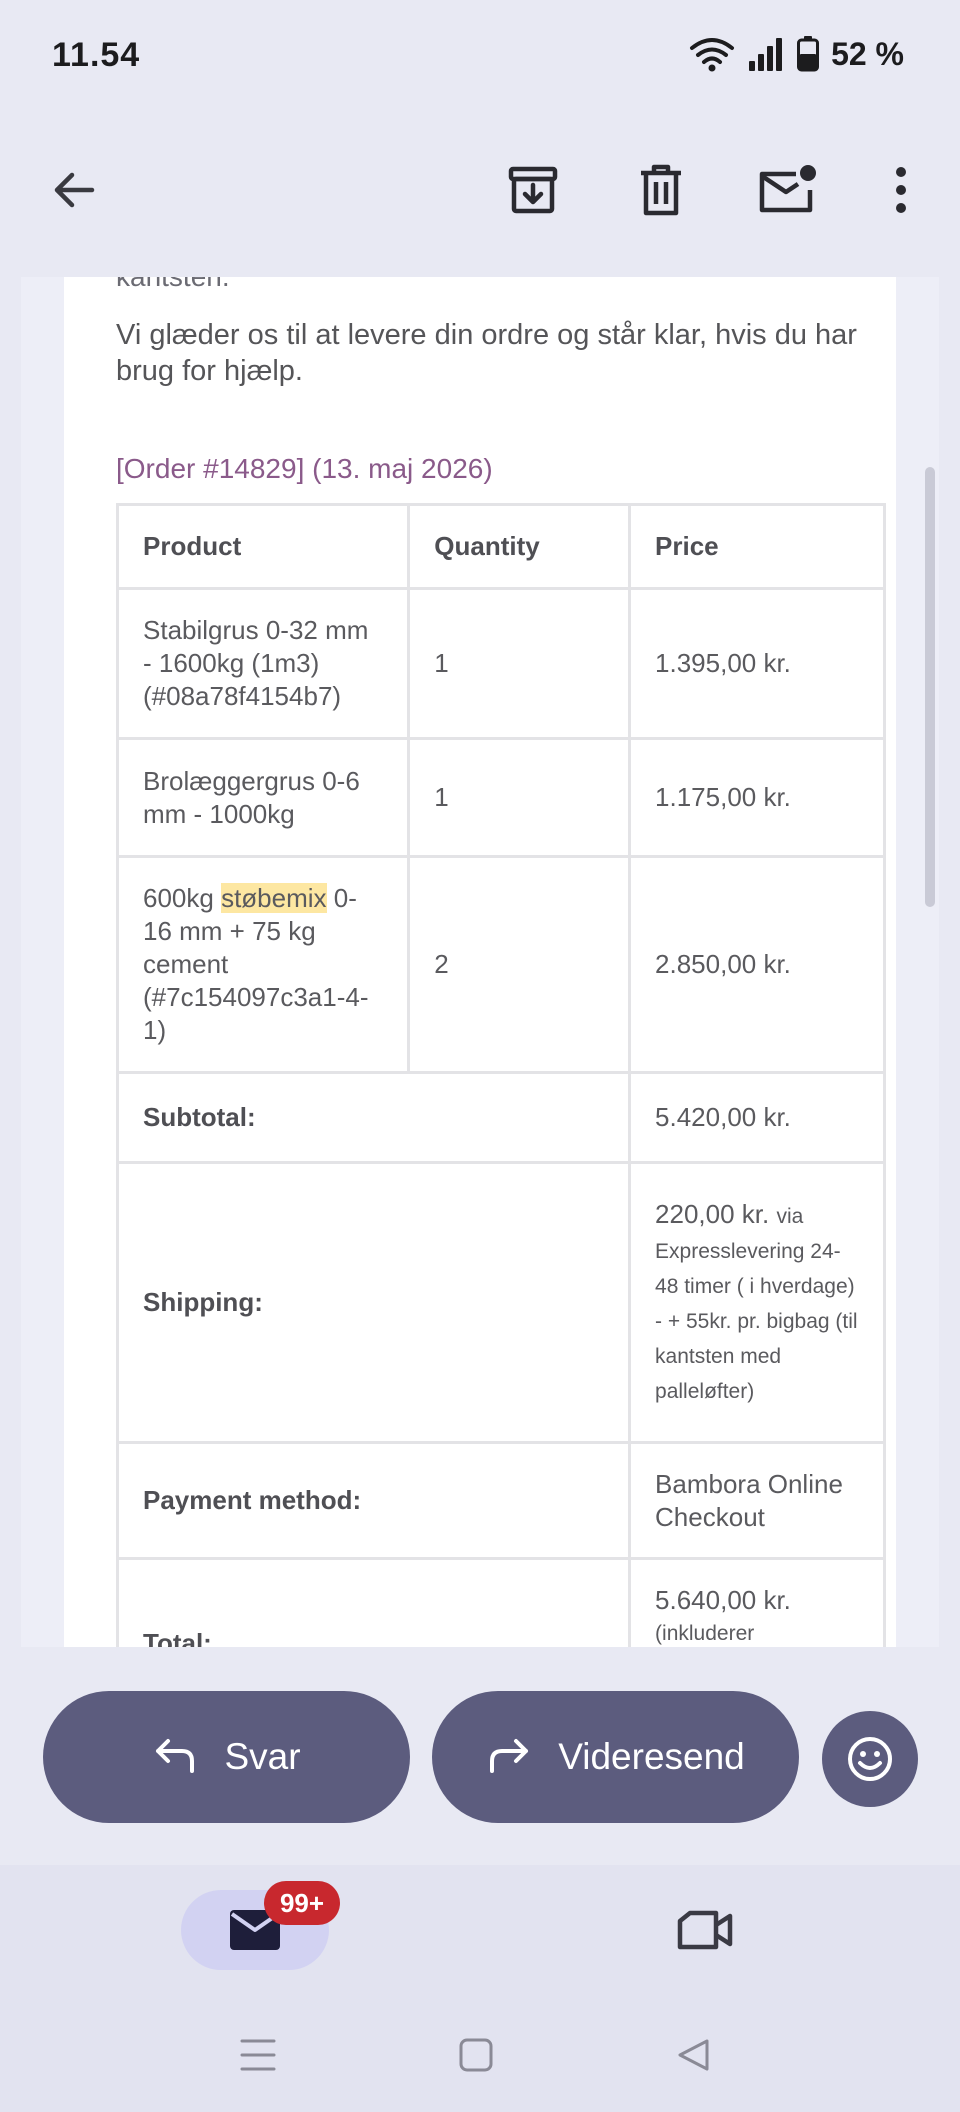 The height and width of the screenshot is (2112, 960). Describe the element at coordinates (175, 1756) in the screenshot. I see `reply-icon` at that location.